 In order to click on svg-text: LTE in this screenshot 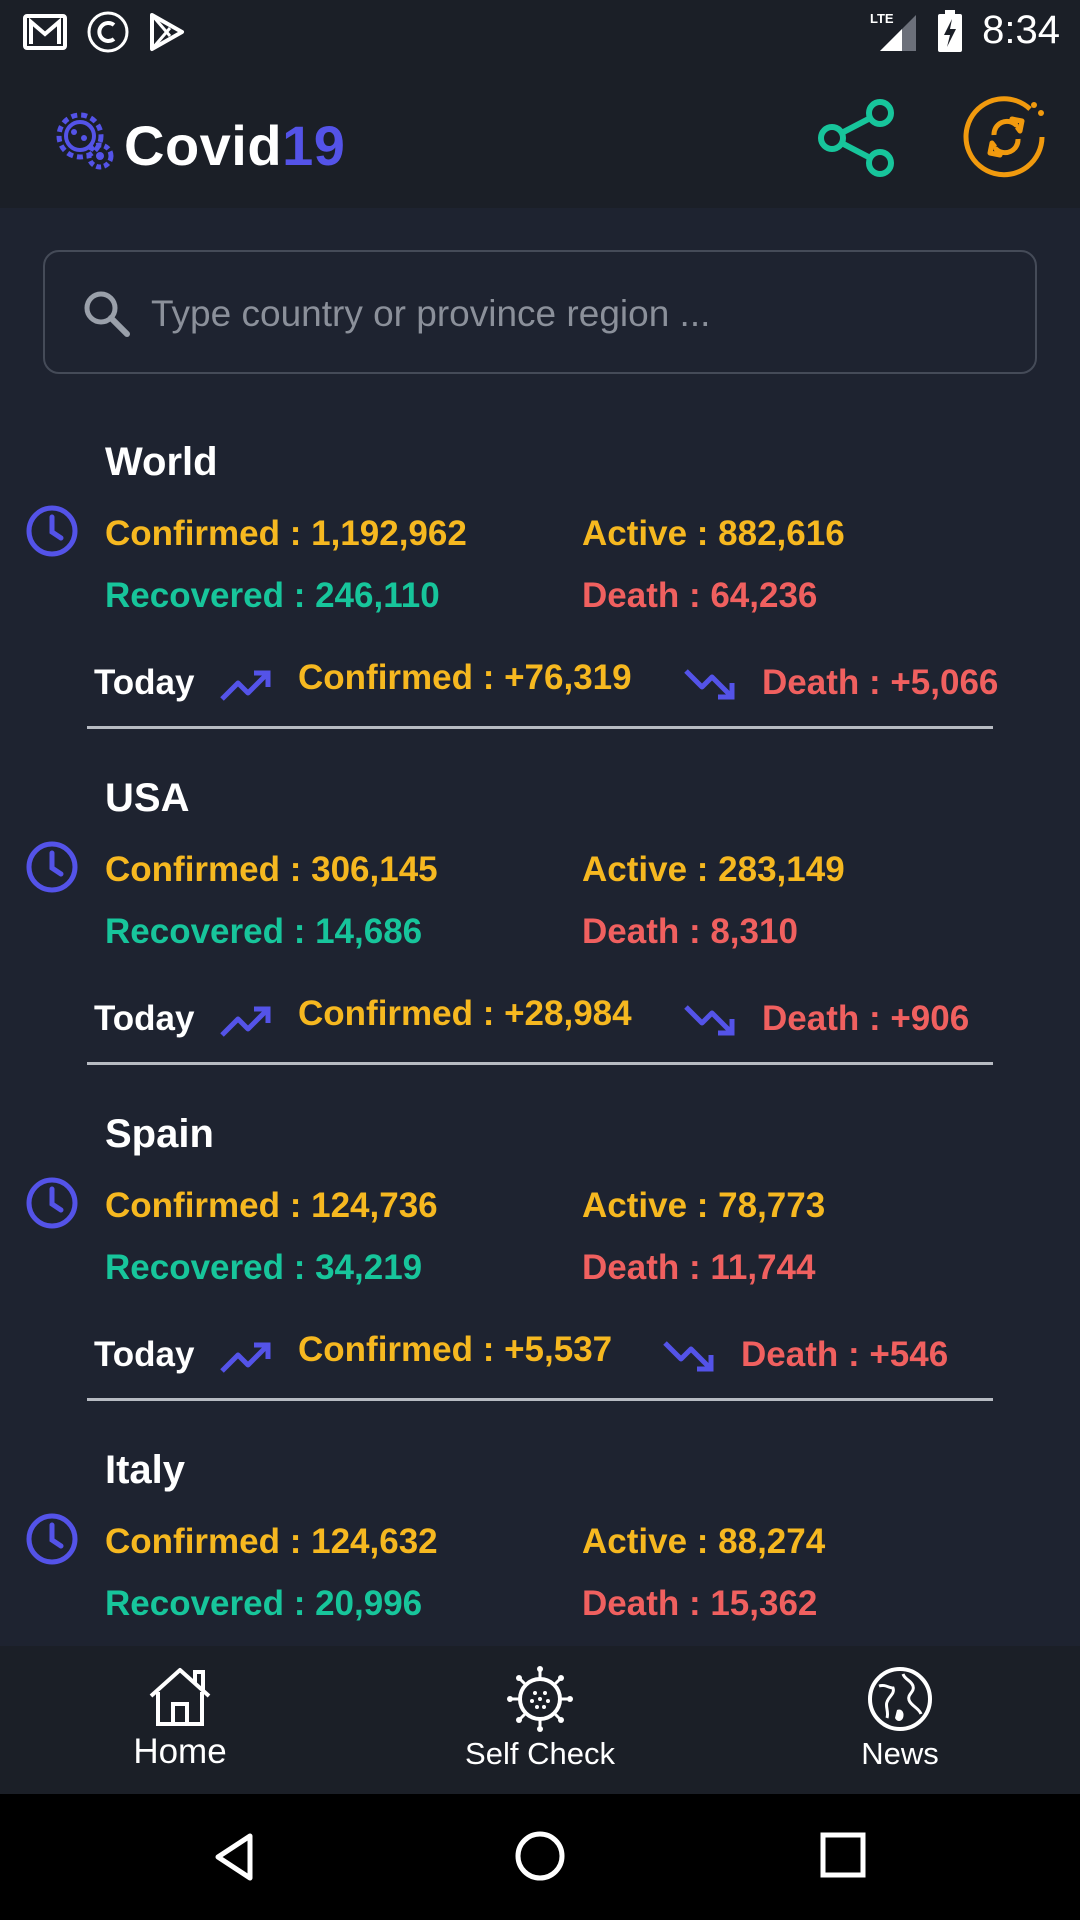, I will do `click(882, 18)`.